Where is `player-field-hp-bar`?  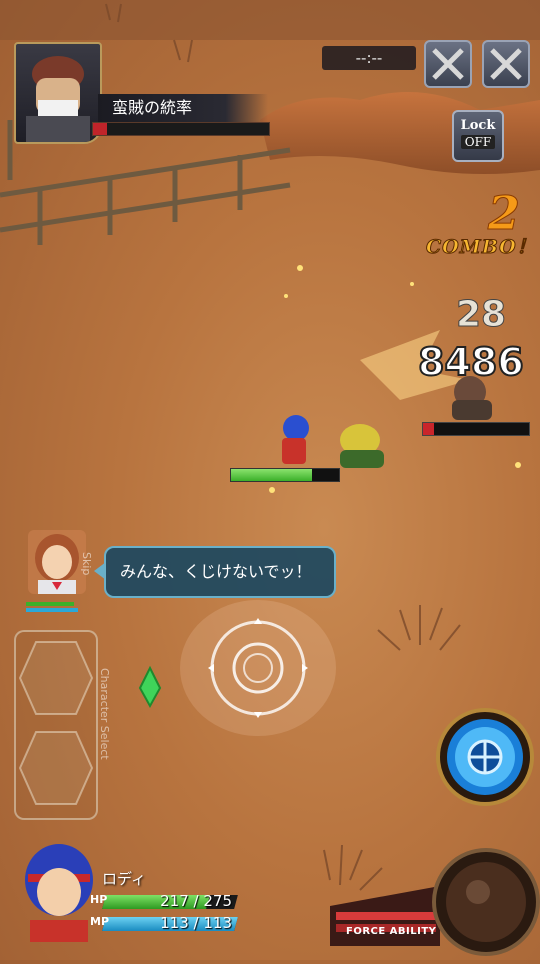
player-field-hp-bar is located at coordinates (285, 475).